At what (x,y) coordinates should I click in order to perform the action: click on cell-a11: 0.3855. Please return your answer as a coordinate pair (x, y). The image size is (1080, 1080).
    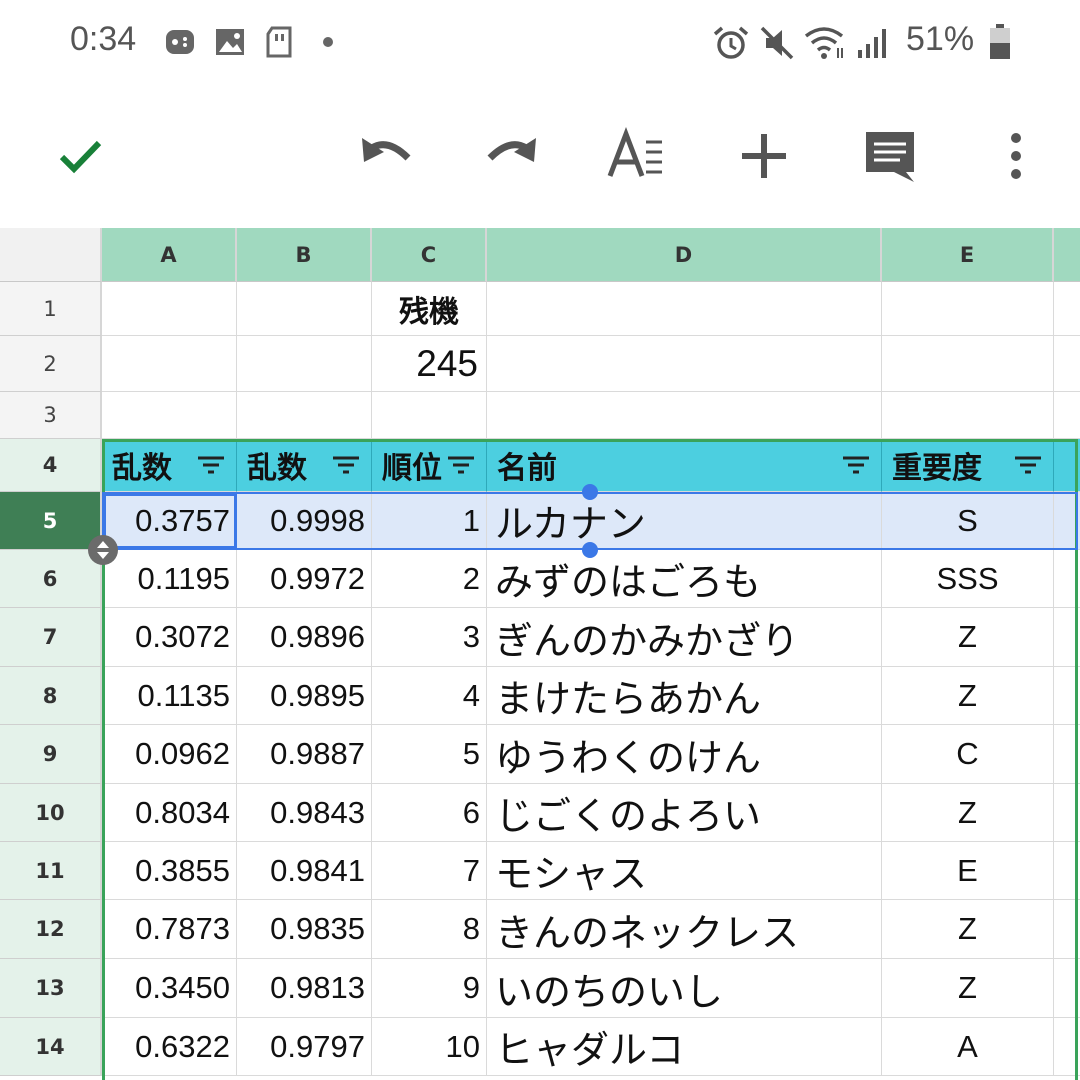
    Looking at the image, I should click on (169, 871).